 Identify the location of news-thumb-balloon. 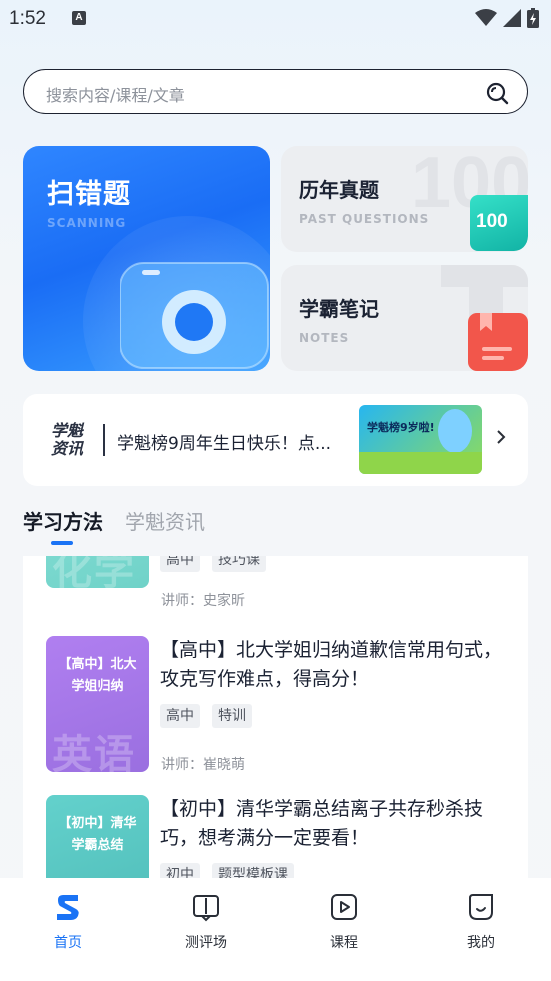
(455, 431).